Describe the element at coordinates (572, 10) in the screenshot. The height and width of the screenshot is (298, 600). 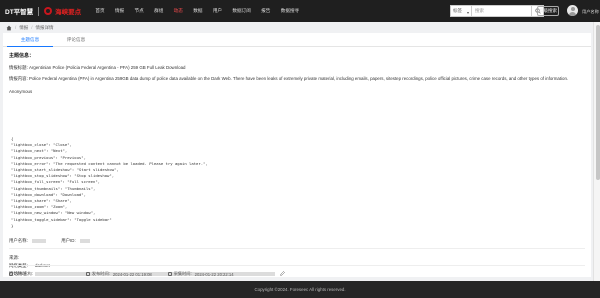
I see `avatar` at that location.